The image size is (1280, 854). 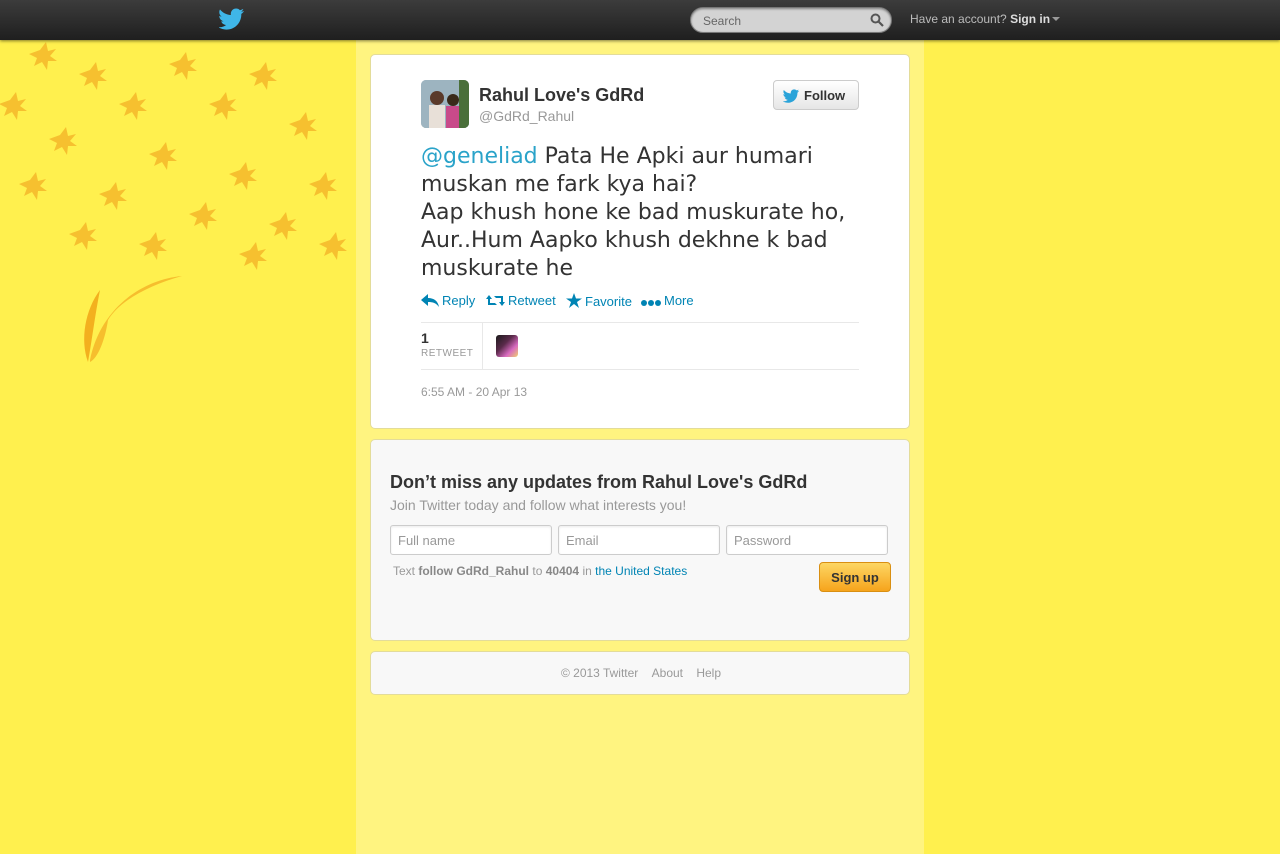 I want to click on chevron-down-icon, so click(x=1056, y=19).